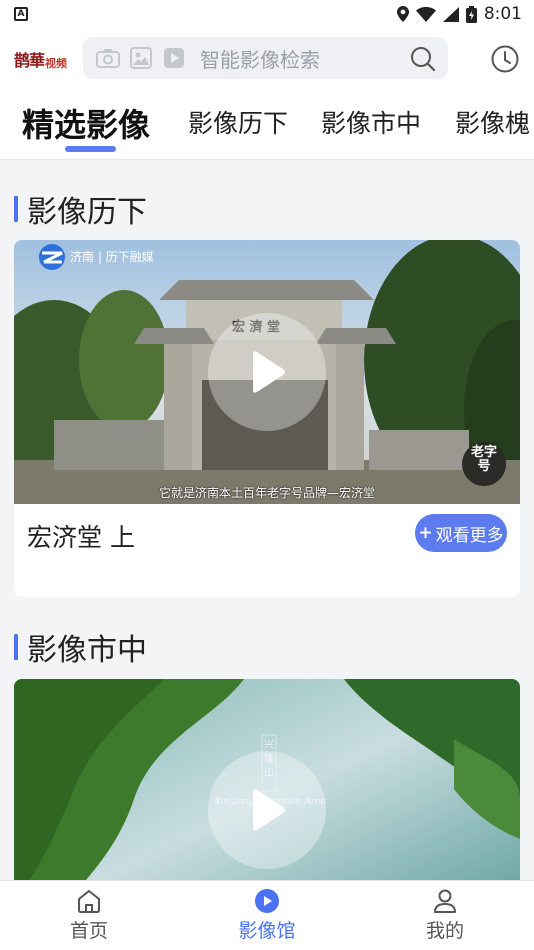 The width and height of the screenshot is (534, 950). I want to click on tab-huaiyin: 影像槐, so click(492, 122).